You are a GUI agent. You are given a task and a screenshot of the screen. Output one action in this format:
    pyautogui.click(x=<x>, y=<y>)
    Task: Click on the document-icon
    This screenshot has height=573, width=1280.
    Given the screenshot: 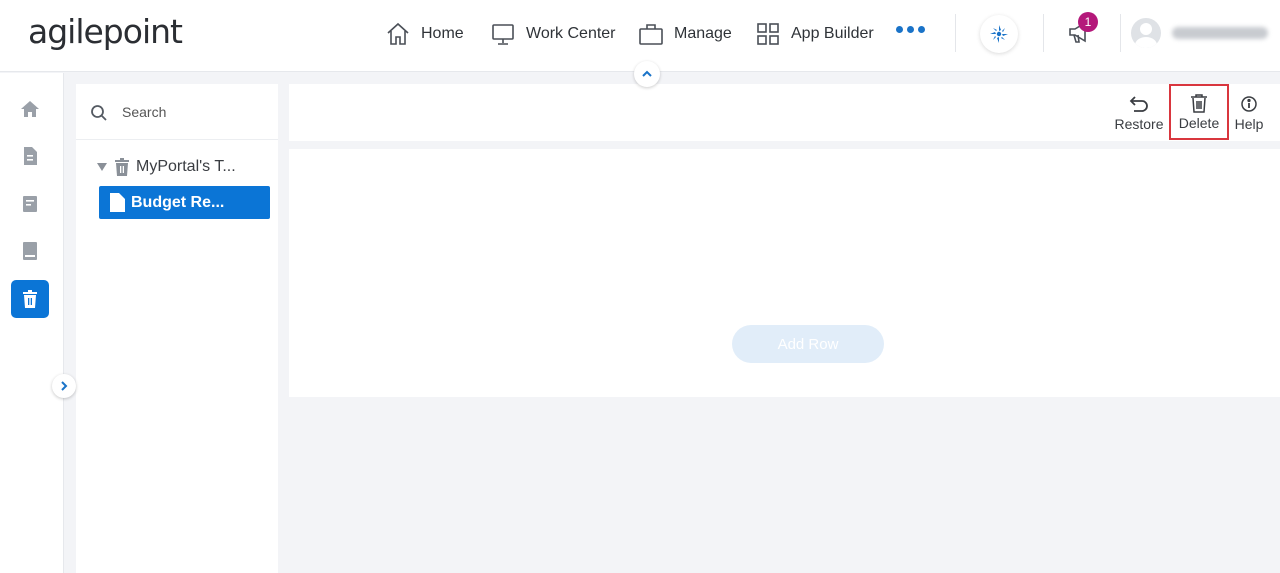 What is the action you would take?
    pyautogui.click(x=30, y=156)
    